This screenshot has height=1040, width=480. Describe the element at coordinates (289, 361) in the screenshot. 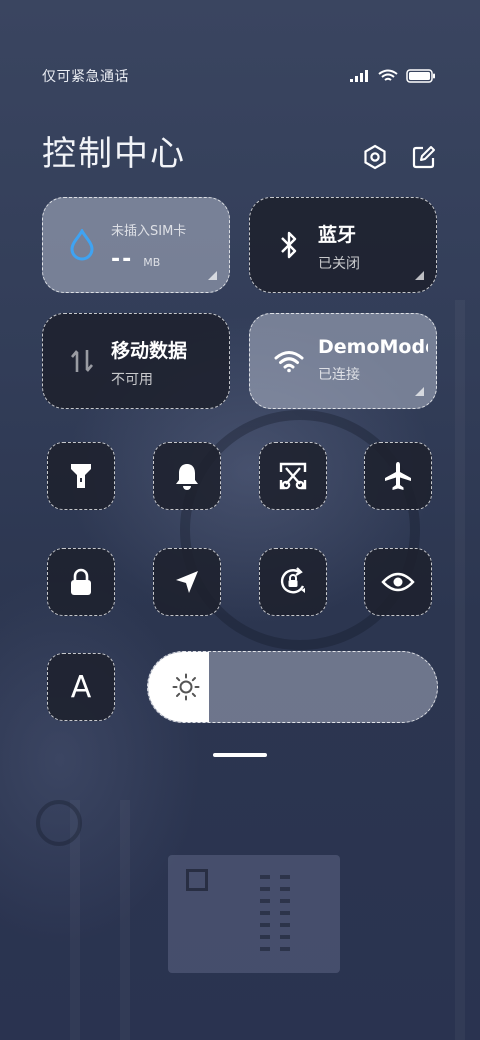

I see `wifi-icon` at that location.